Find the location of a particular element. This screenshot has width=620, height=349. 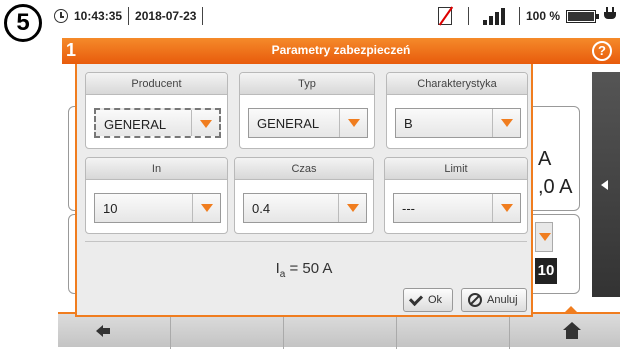

battery-percentage: 100 % is located at coordinates (542, 16).